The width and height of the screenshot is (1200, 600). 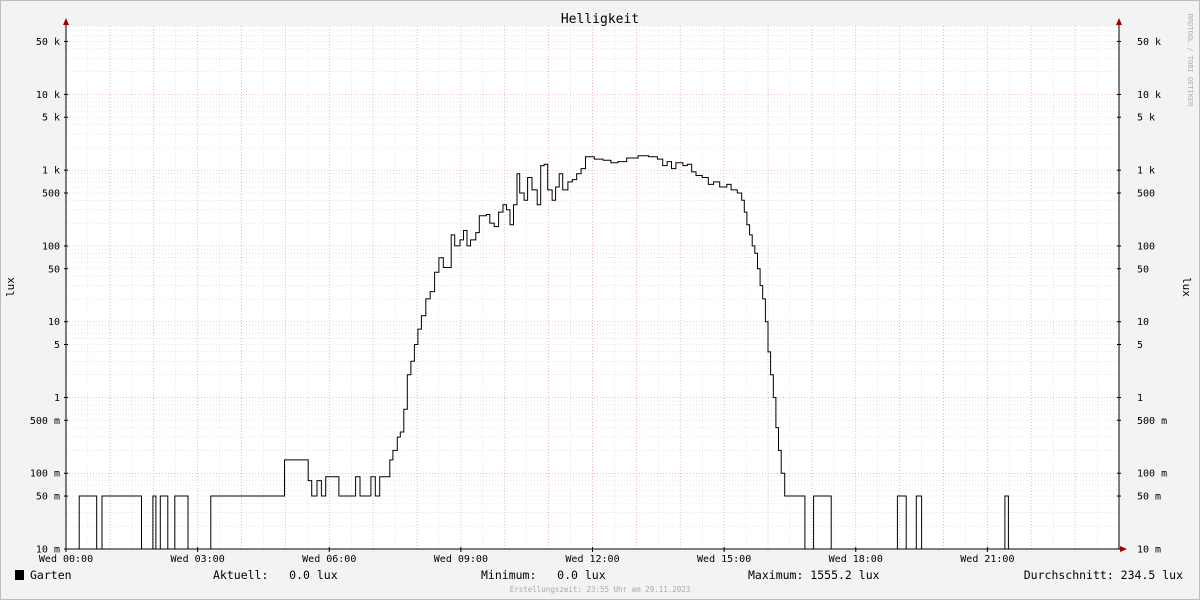 What do you see at coordinates (48, 42) in the screenshot?
I see `y-tick-label-left: 50 k` at bounding box center [48, 42].